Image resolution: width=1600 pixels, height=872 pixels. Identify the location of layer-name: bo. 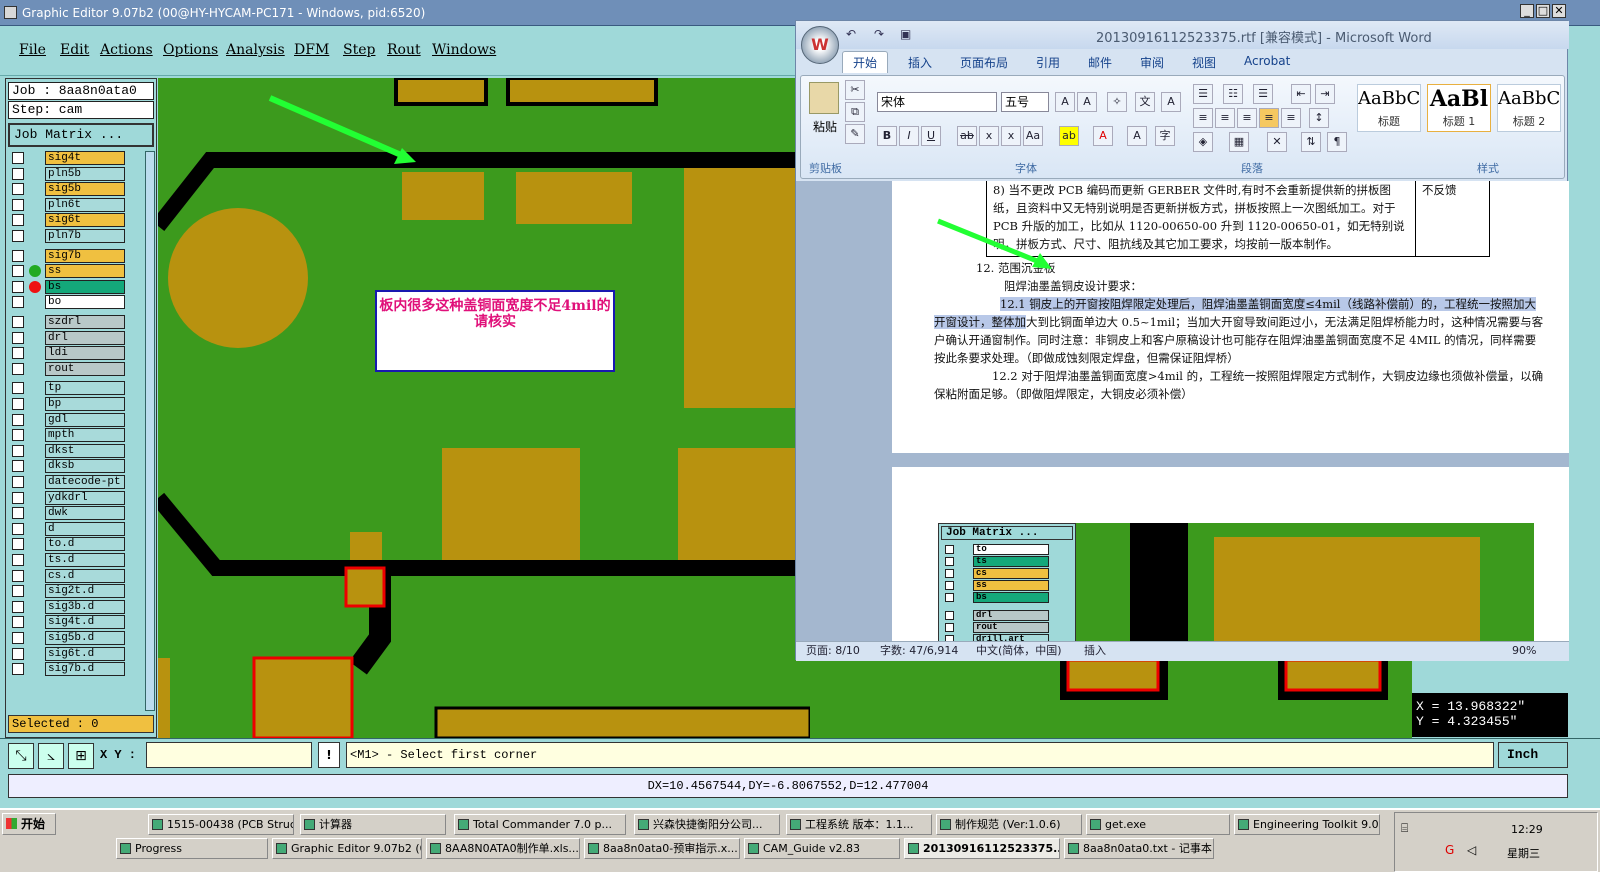
(85, 302).